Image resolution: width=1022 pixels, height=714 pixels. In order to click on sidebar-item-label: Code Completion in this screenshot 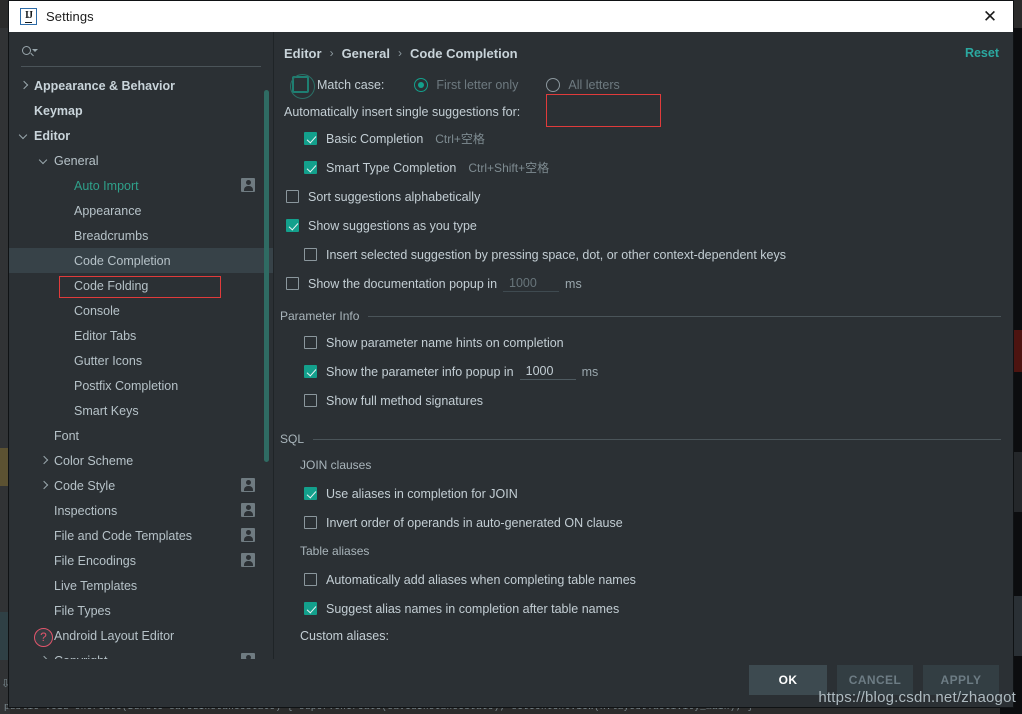, I will do `click(122, 260)`.